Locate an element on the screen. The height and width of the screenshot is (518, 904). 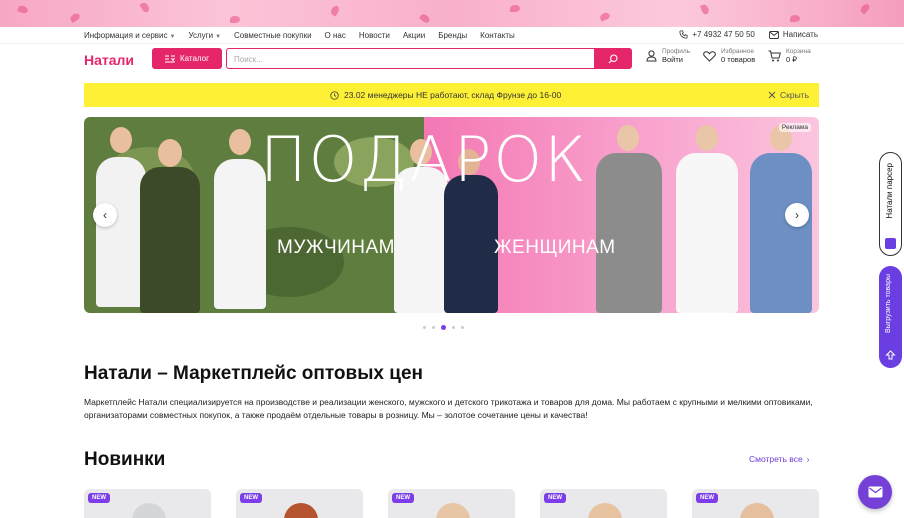
upload-icon is located at coordinates (890, 355).